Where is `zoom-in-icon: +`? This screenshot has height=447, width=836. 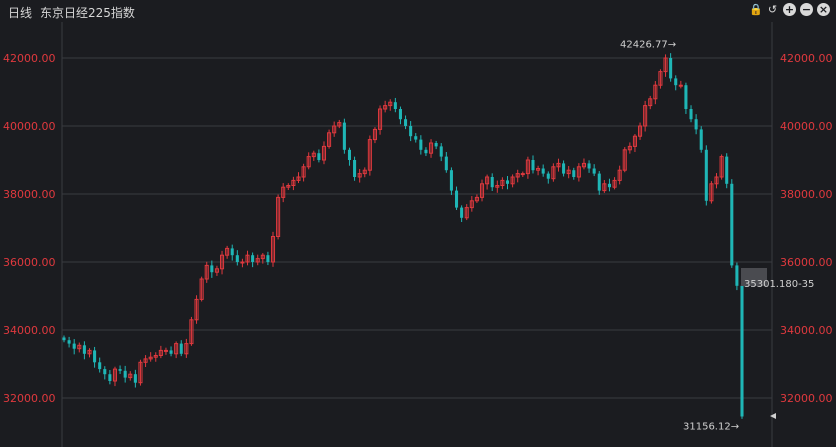
zoom-in-icon: + is located at coordinates (789, 9).